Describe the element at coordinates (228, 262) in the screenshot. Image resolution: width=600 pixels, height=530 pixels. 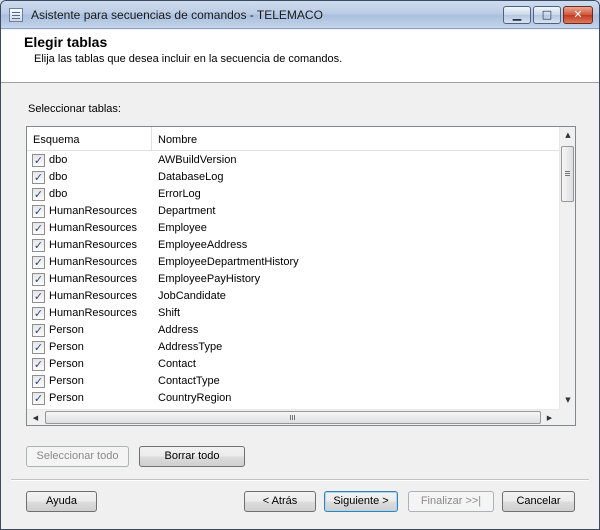
I see `cell-name: EmployeeDepartmentHistory` at that location.